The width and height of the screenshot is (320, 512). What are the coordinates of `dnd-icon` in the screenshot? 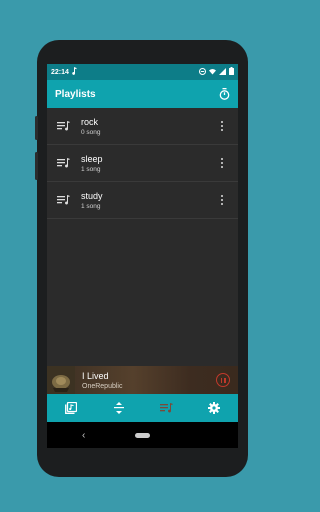 It's located at (202, 72).